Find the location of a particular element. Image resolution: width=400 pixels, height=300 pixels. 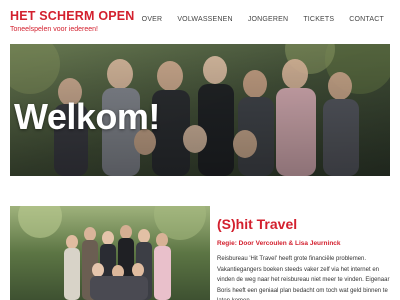

nav-item-volwassenen: VOLWASSENEN is located at coordinates (205, 19).